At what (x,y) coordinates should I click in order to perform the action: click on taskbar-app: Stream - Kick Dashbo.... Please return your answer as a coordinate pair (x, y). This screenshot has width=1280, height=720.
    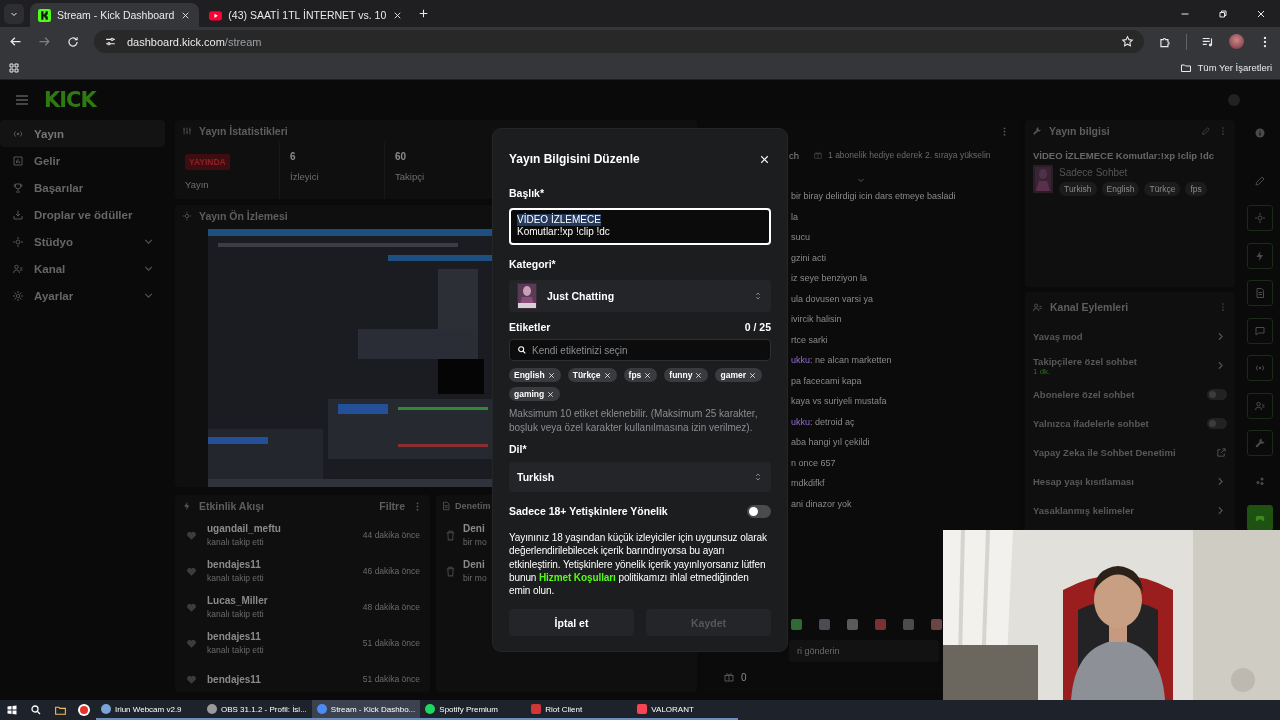
    Looking at the image, I should click on (366, 710).